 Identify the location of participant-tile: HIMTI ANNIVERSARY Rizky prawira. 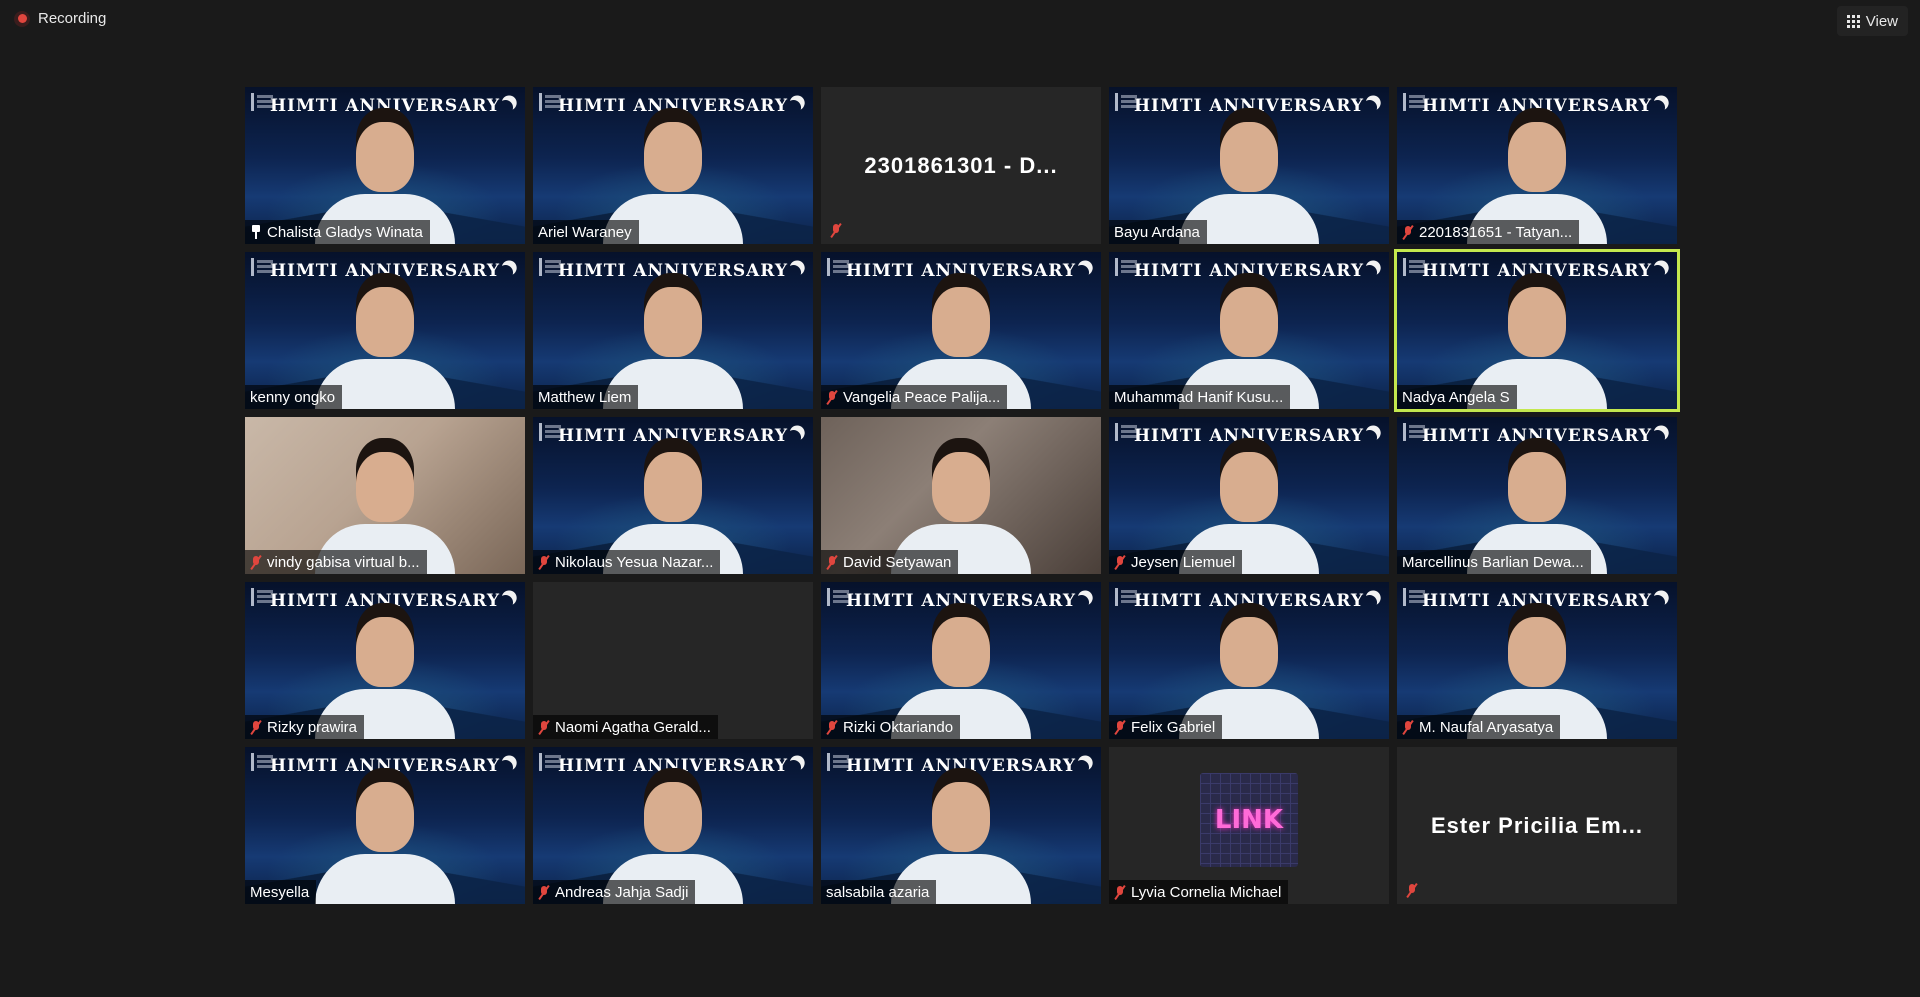
(385, 660).